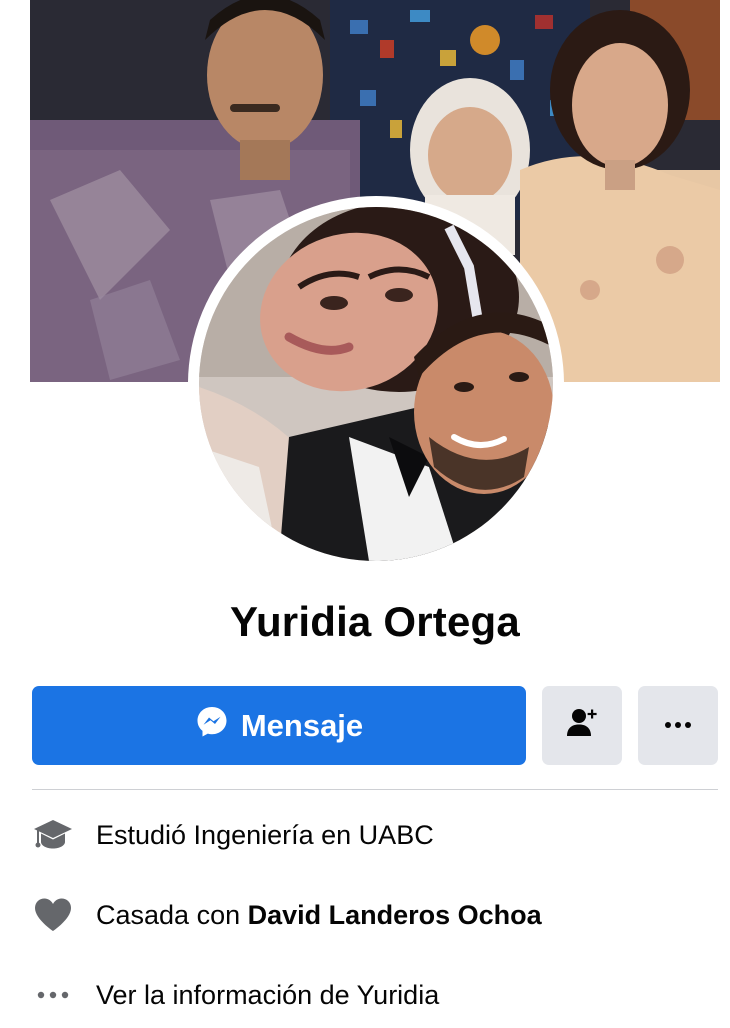  I want to click on ellipsis-icon, so click(53, 995).